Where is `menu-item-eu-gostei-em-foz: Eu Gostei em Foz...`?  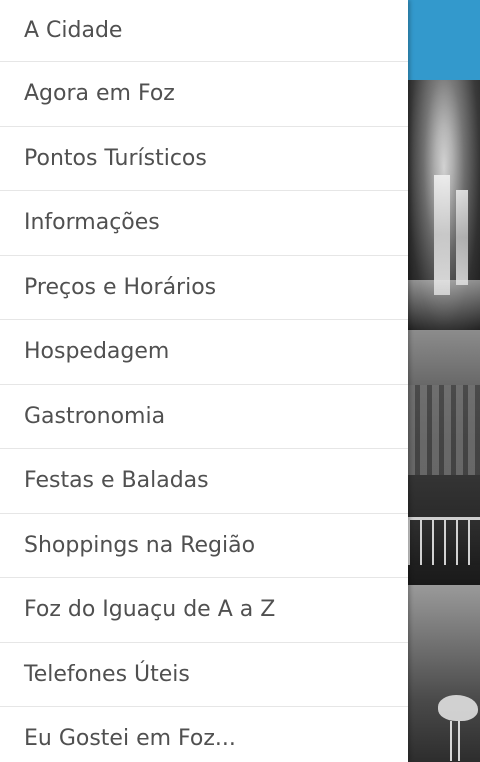
menu-item-eu-gostei-em-foz: Eu Gostei em Foz... is located at coordinates (204, 734).